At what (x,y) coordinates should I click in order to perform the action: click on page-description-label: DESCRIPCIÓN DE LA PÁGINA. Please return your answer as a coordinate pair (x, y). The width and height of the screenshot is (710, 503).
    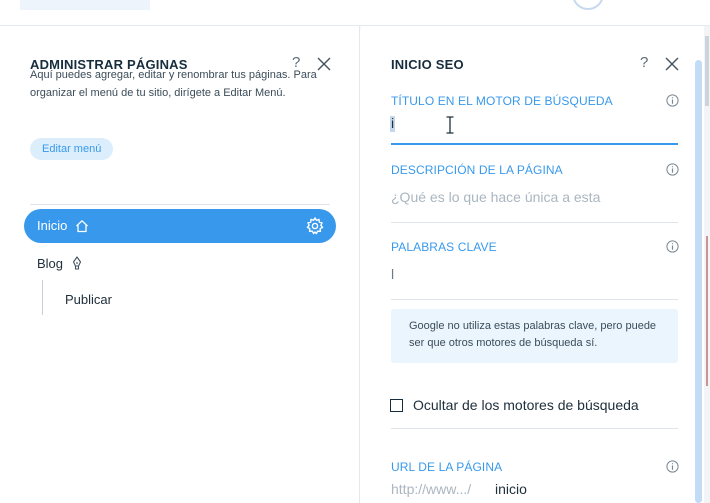
    Looking at the image, I should click on (477, 170).